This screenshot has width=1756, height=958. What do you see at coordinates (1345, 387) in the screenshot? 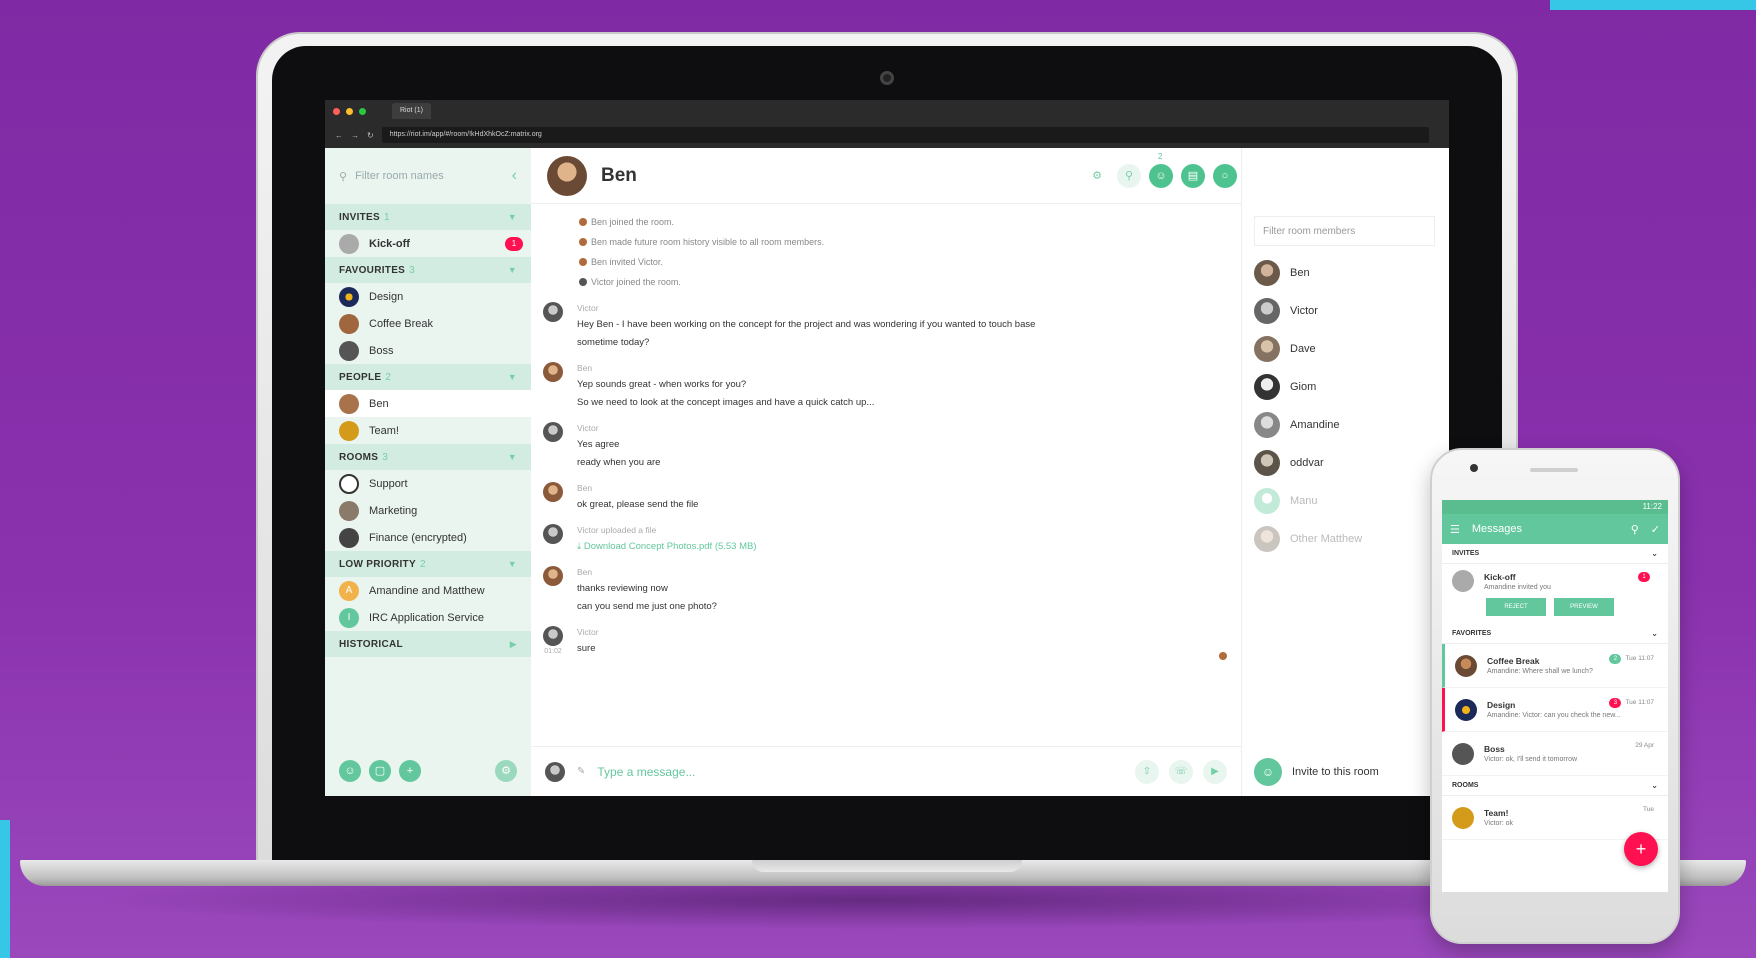
I see `member-item: Giom` at bounding box center [1345, 387].